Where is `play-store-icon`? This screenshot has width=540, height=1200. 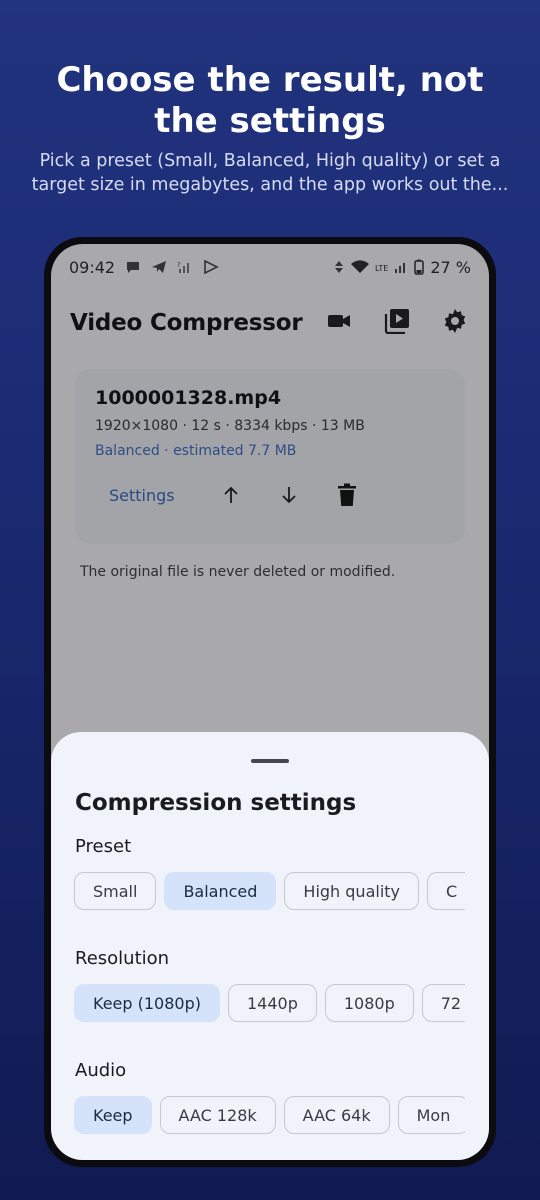 play-store-icon is located at coordinates (211, 267).